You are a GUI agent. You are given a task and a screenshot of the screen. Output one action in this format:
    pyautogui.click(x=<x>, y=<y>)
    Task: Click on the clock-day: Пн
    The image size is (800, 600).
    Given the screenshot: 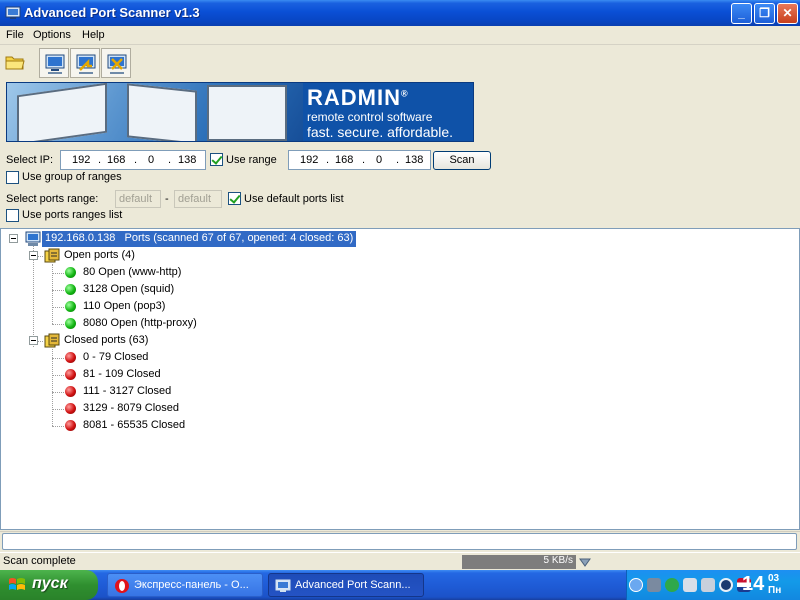 What is the action you would take?
    pyautogui.click(x=775, y=590)
    